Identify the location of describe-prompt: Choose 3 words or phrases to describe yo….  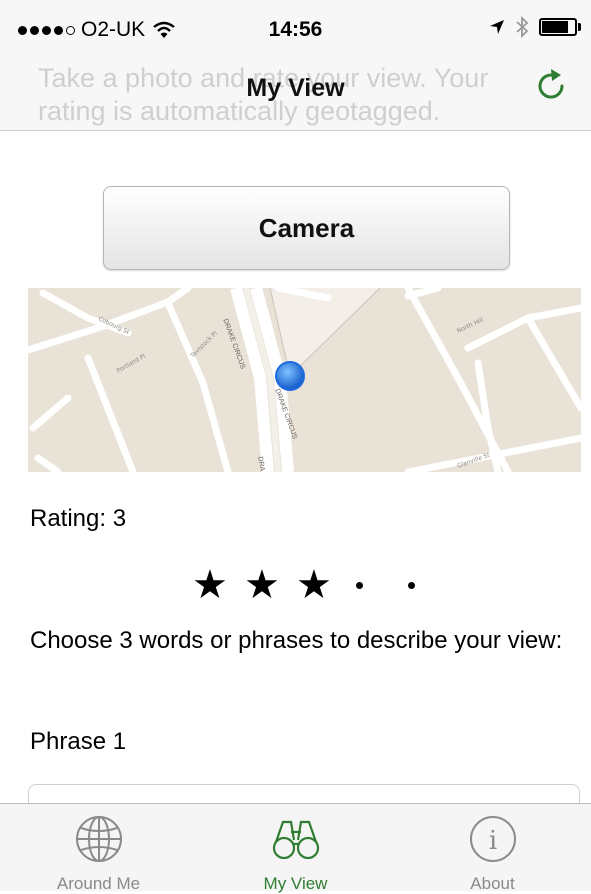
(296, 640).